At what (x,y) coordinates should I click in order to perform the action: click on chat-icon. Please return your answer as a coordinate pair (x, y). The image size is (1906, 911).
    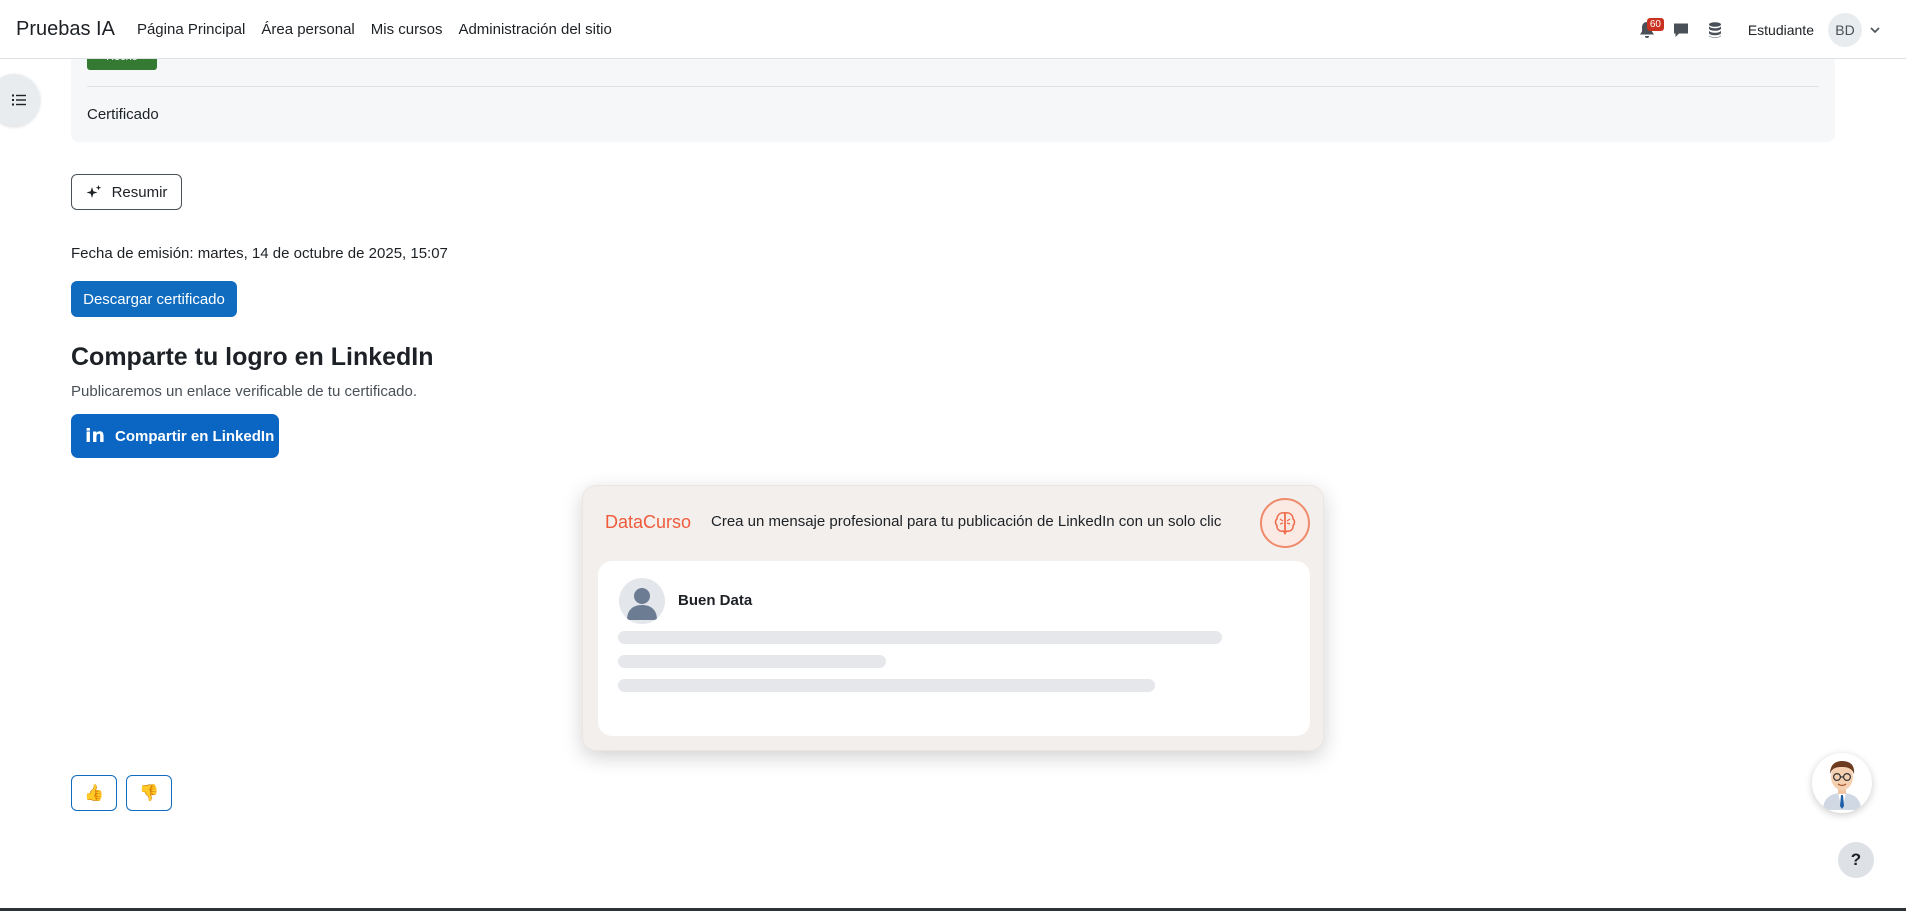
    Looking at the image, I should click on (1680, 30).